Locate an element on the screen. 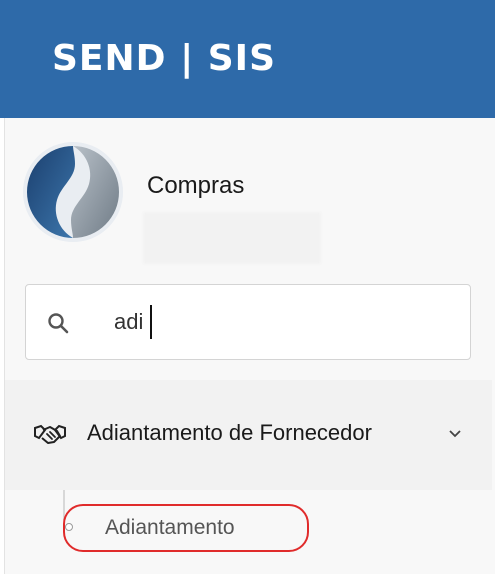 This screenshot has height=574, width=495. search-input is located at coordinates (264, 322).